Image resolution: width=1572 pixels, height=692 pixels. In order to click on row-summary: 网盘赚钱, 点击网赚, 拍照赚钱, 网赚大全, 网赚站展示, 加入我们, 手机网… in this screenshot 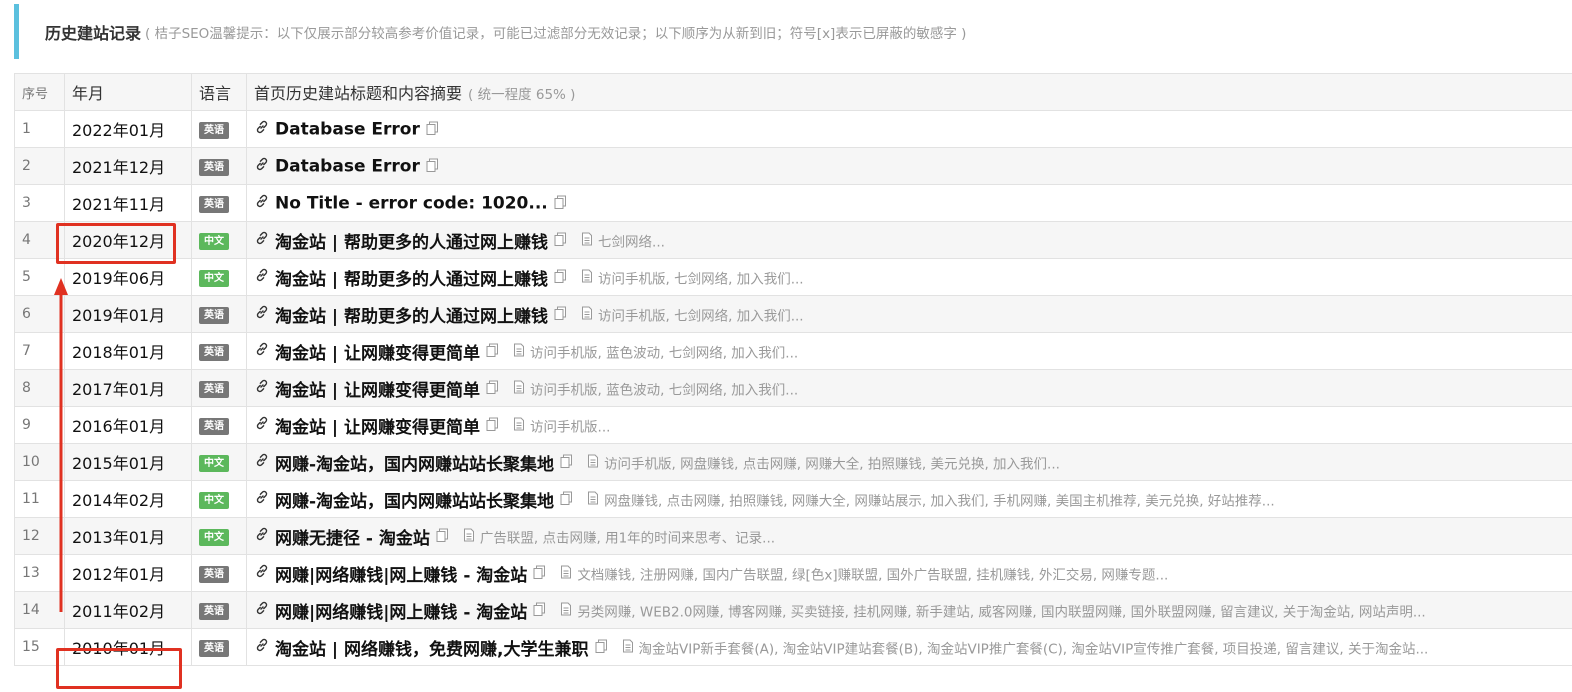, I will do `click(939, 501)`.